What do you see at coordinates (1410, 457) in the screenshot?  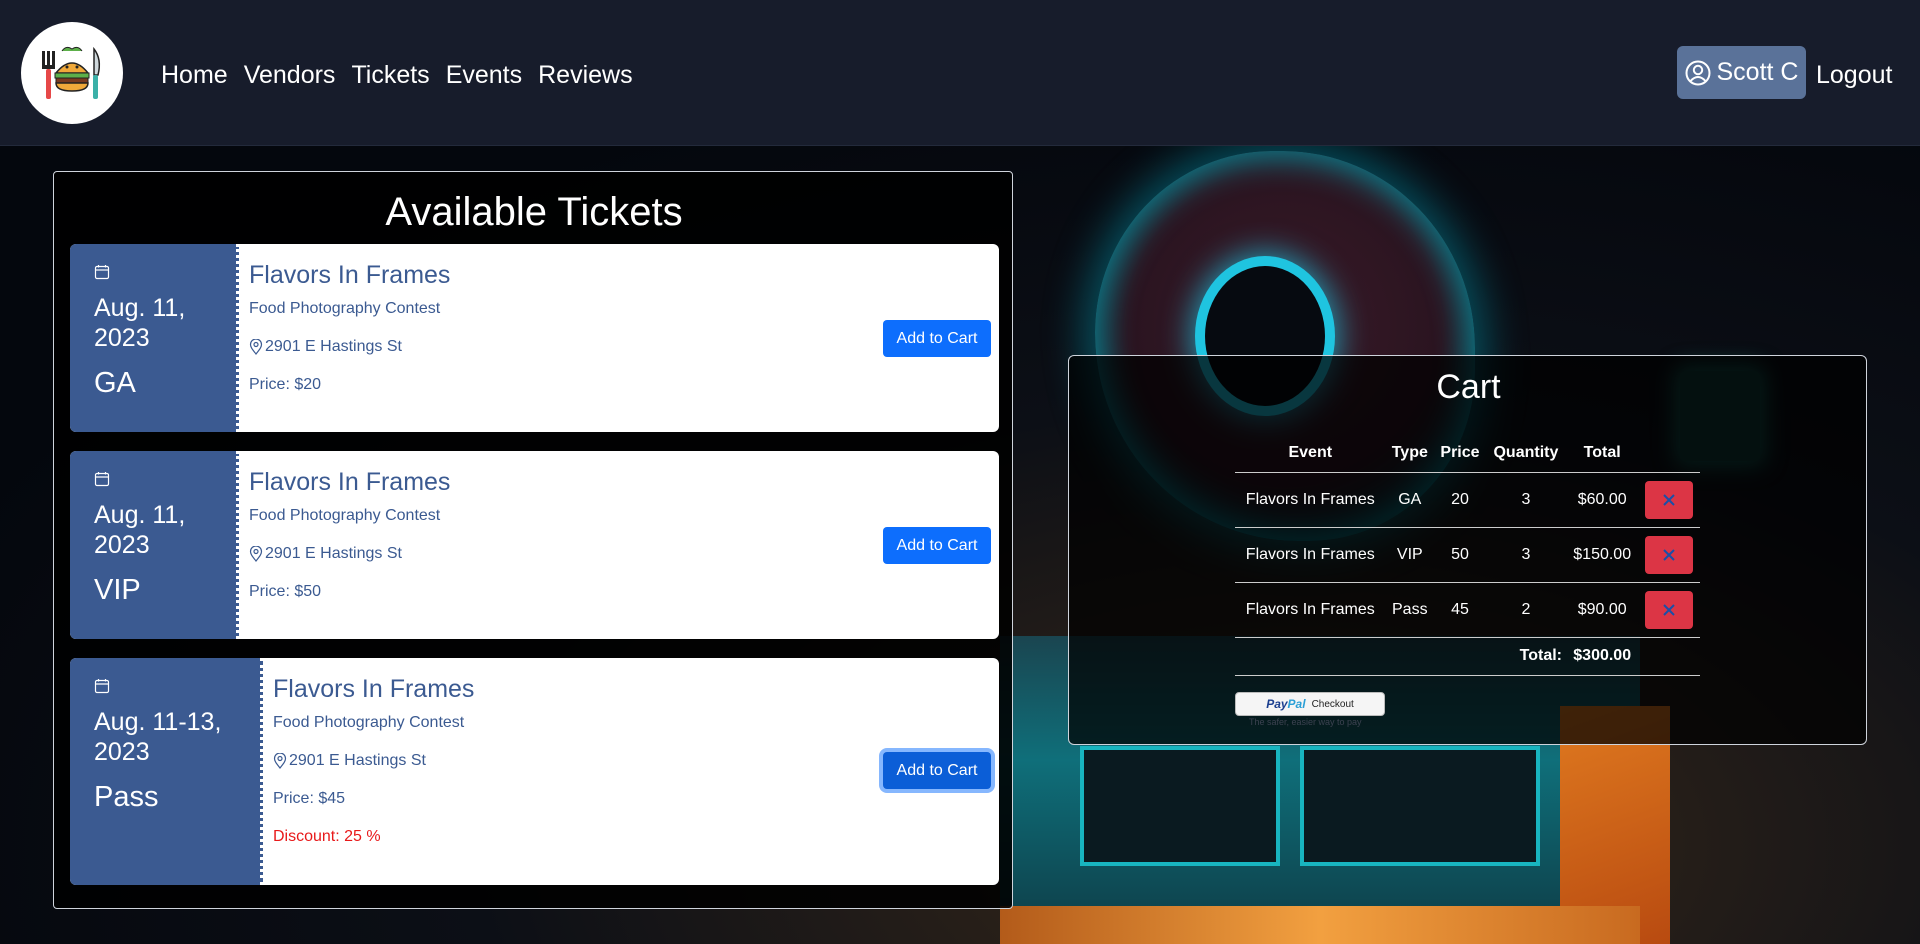 I see `column-header-type: Type` at bounding box center [1410, 457].